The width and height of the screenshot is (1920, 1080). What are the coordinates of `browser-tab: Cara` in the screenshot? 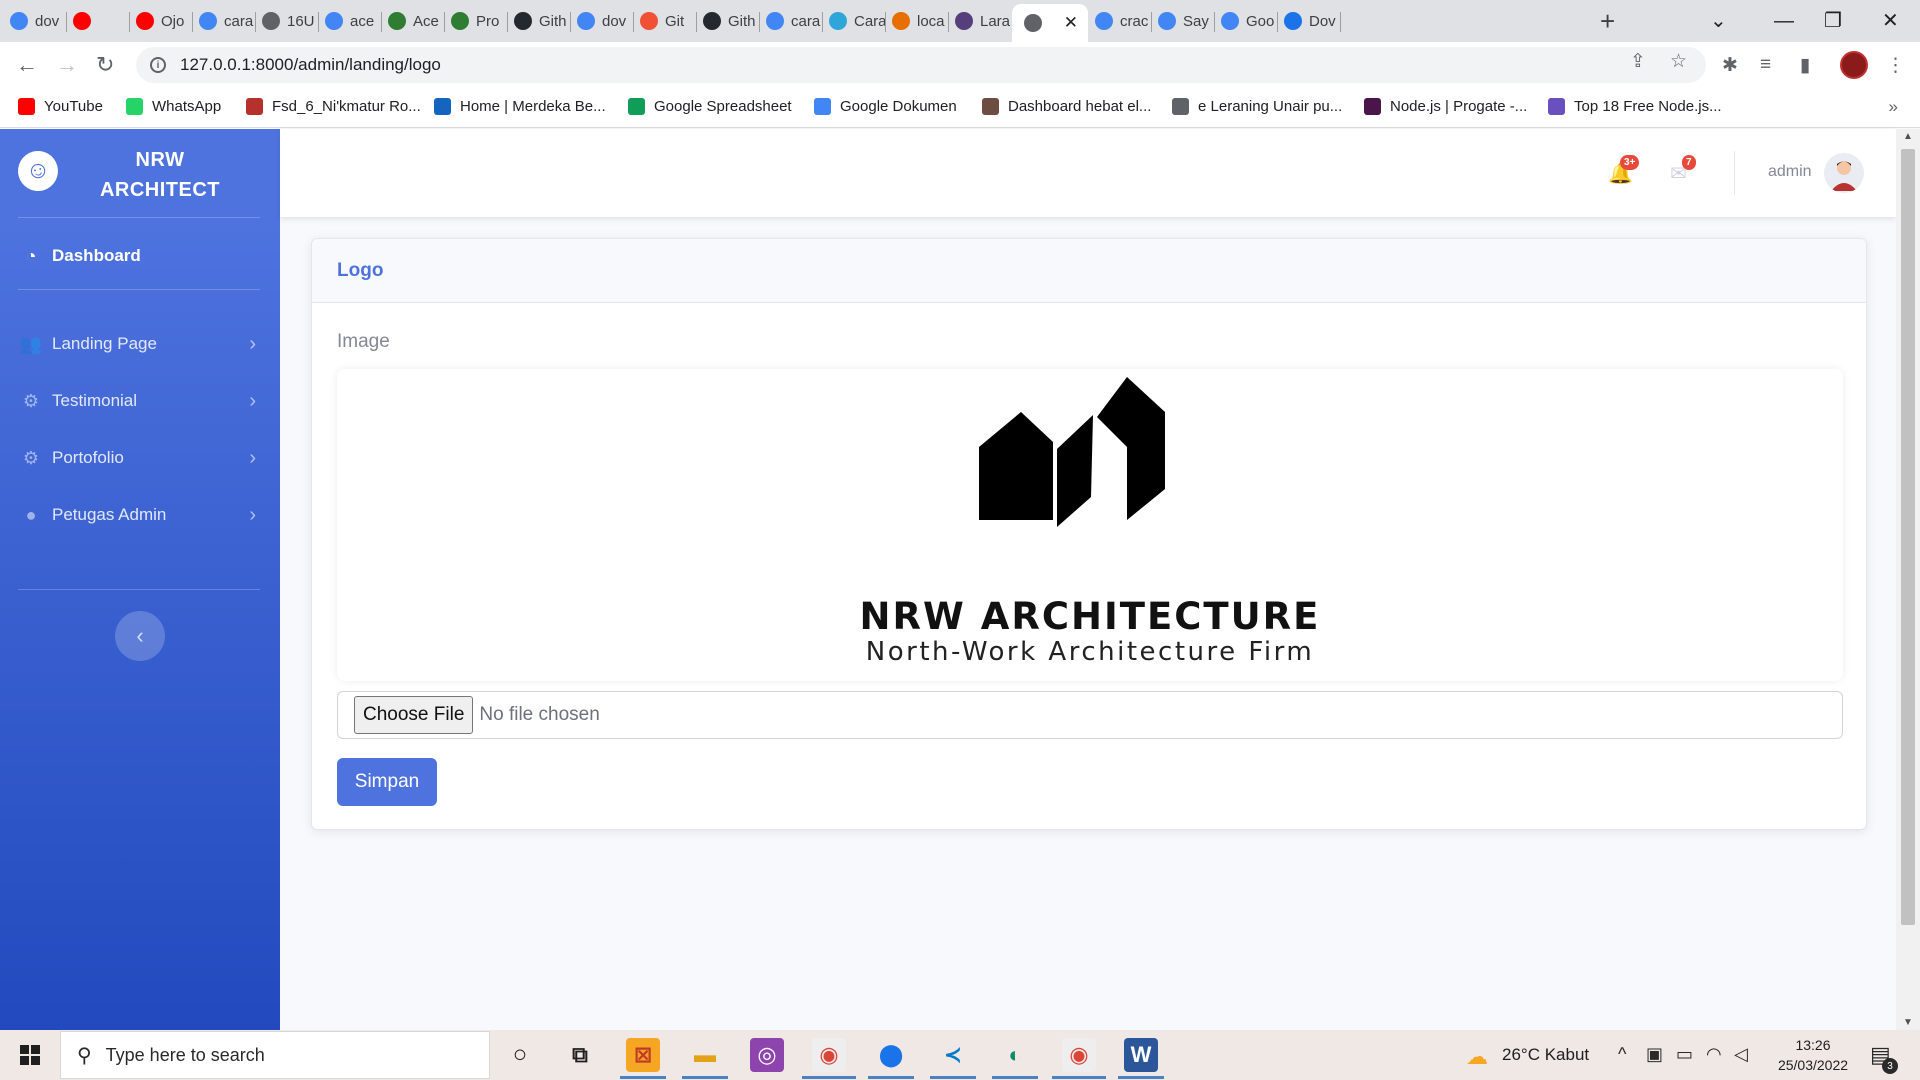 It's located at (854, 21).